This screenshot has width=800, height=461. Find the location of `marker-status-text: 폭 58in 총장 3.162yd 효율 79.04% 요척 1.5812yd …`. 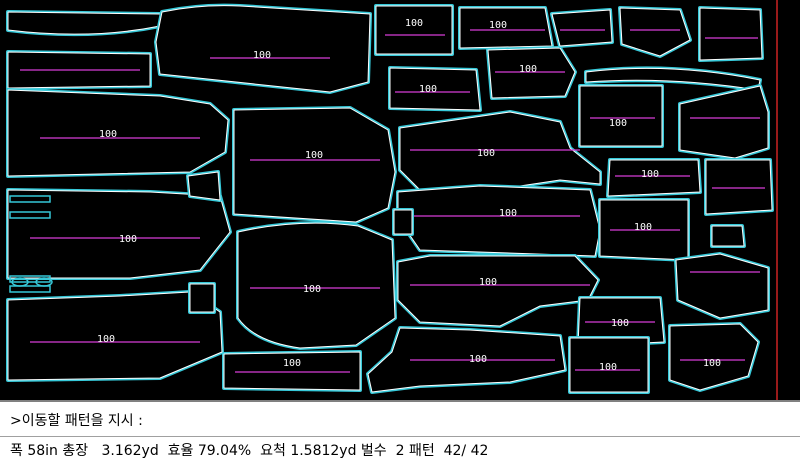

marker-status-text: 폭 58in 총장 3.162yd 효율 79.04% 요척 1.5812yd … is located at coordinates (249, 451).